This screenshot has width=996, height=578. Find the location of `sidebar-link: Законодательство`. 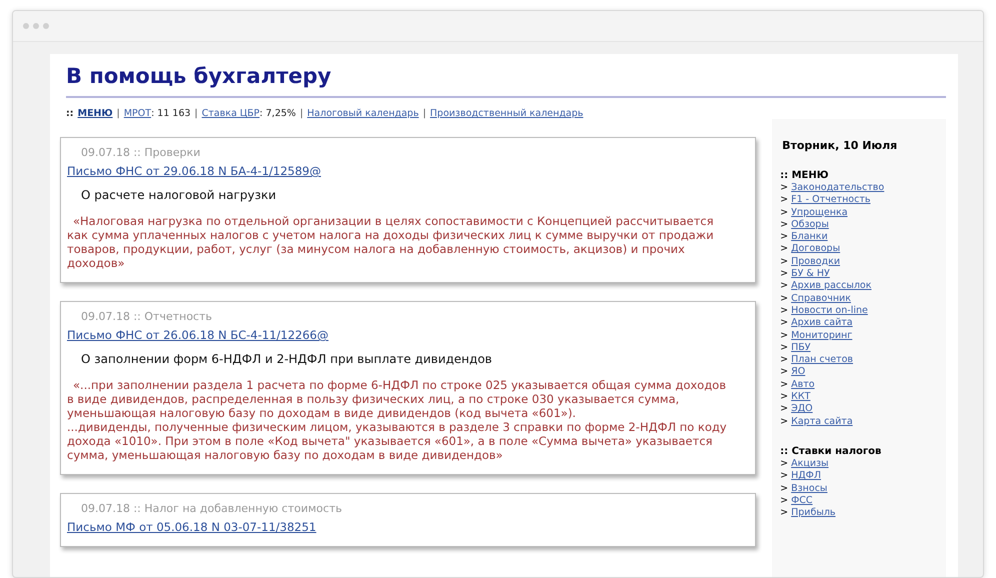

sidebar-link: Законодательство is located at coordinates (837, 187).